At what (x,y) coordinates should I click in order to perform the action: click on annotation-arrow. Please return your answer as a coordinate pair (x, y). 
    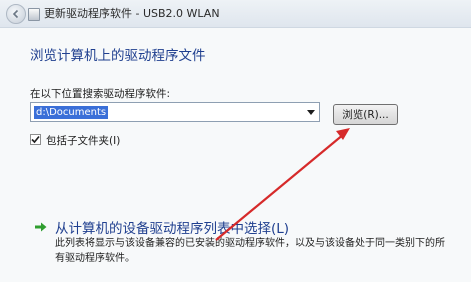
    Looking at the image, I should click on (282, 184).